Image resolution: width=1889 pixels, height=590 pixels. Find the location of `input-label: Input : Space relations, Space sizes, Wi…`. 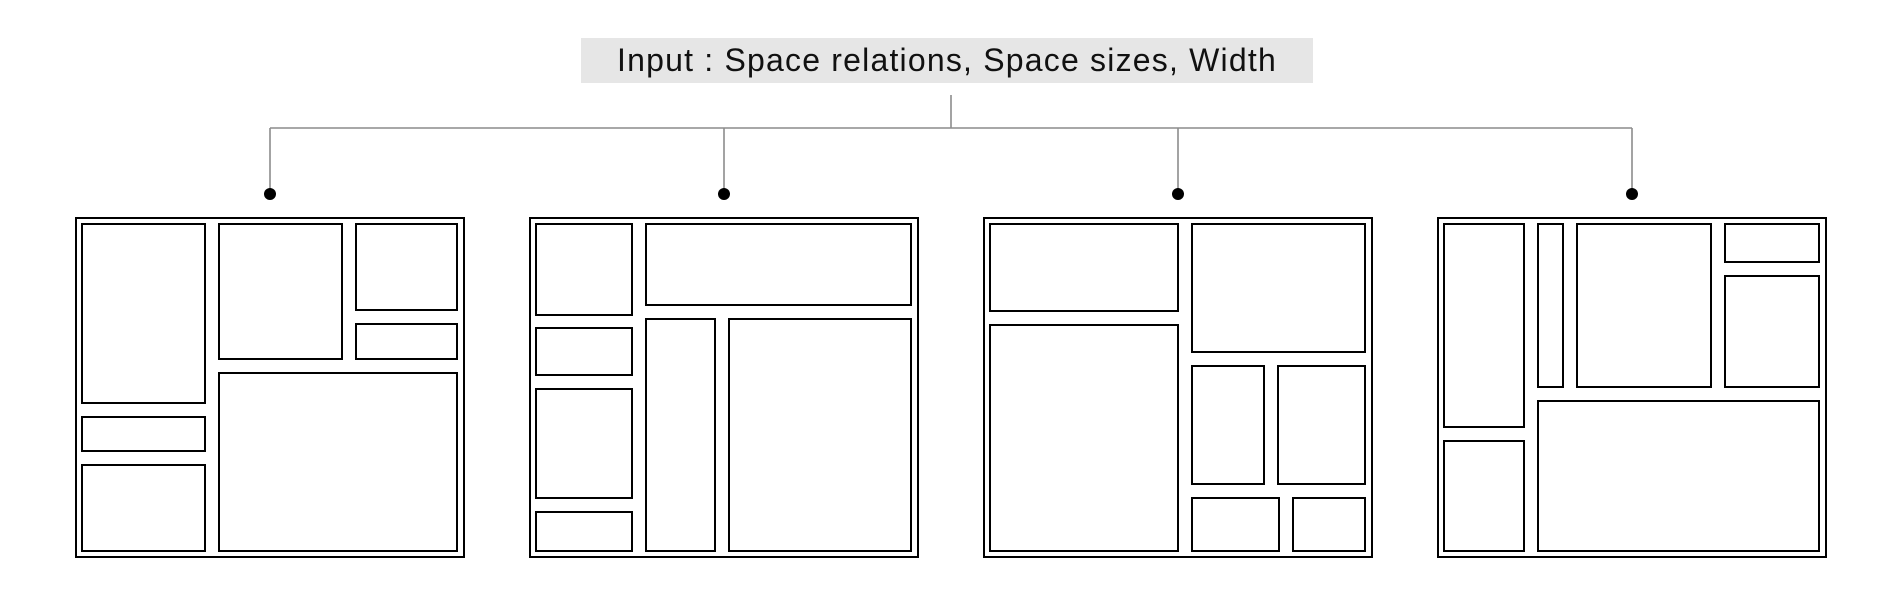

input-label: Input : Space relations, Space sizes, Wi… is located at coordinates (947, 60).